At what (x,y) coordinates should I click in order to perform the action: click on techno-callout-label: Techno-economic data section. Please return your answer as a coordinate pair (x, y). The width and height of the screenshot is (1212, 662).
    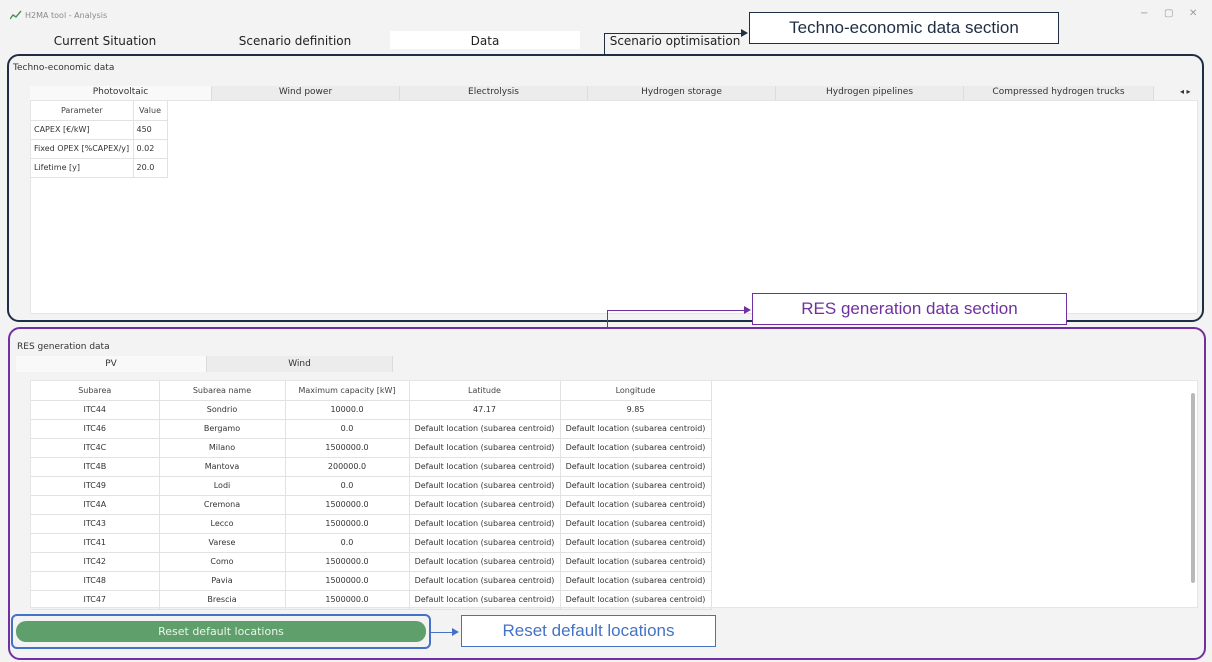
    Looking at the image, I should click on (904, 28).